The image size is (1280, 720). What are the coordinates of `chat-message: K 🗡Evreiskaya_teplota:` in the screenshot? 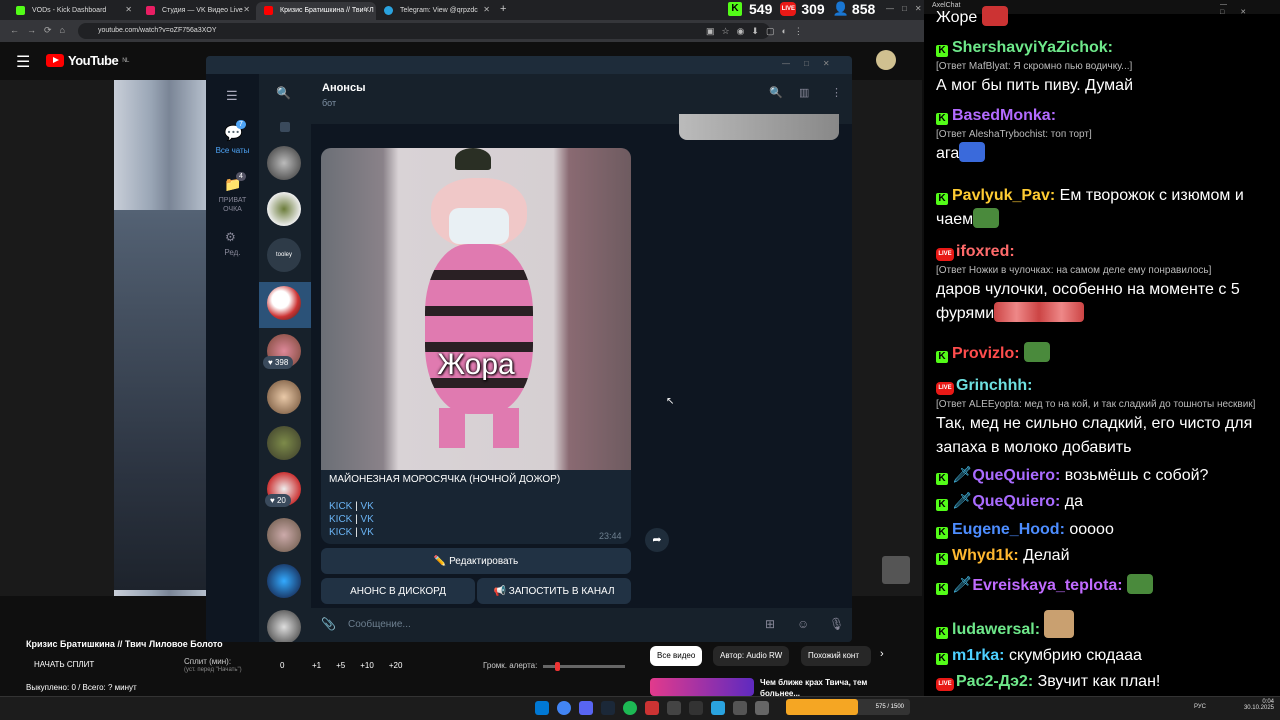 It's located at (1104, 586).